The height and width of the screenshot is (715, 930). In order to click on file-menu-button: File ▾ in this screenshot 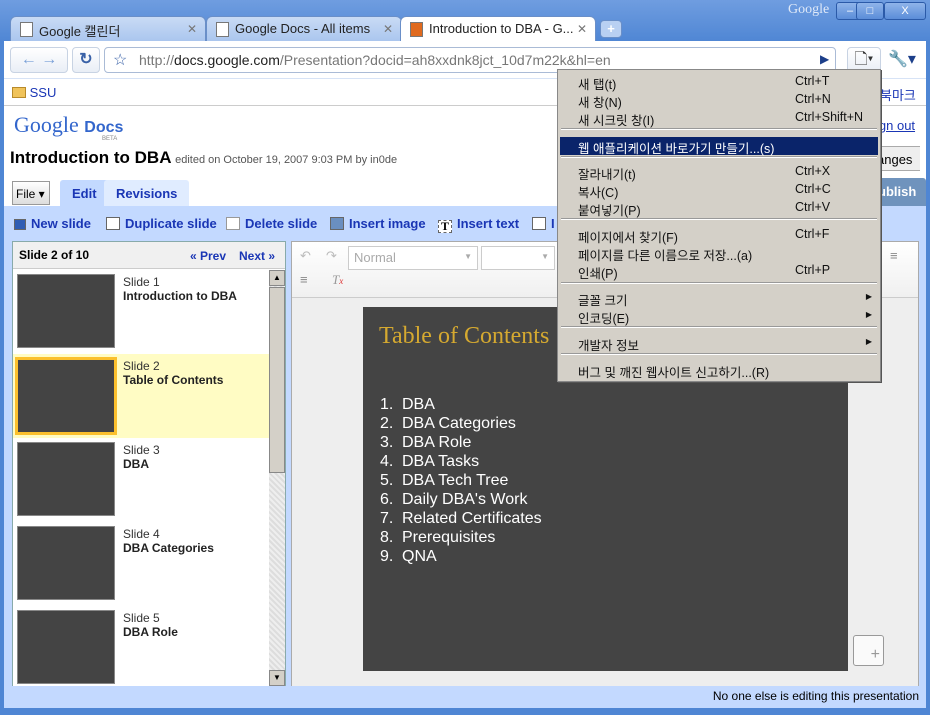, I will do `click(31, 193)`.